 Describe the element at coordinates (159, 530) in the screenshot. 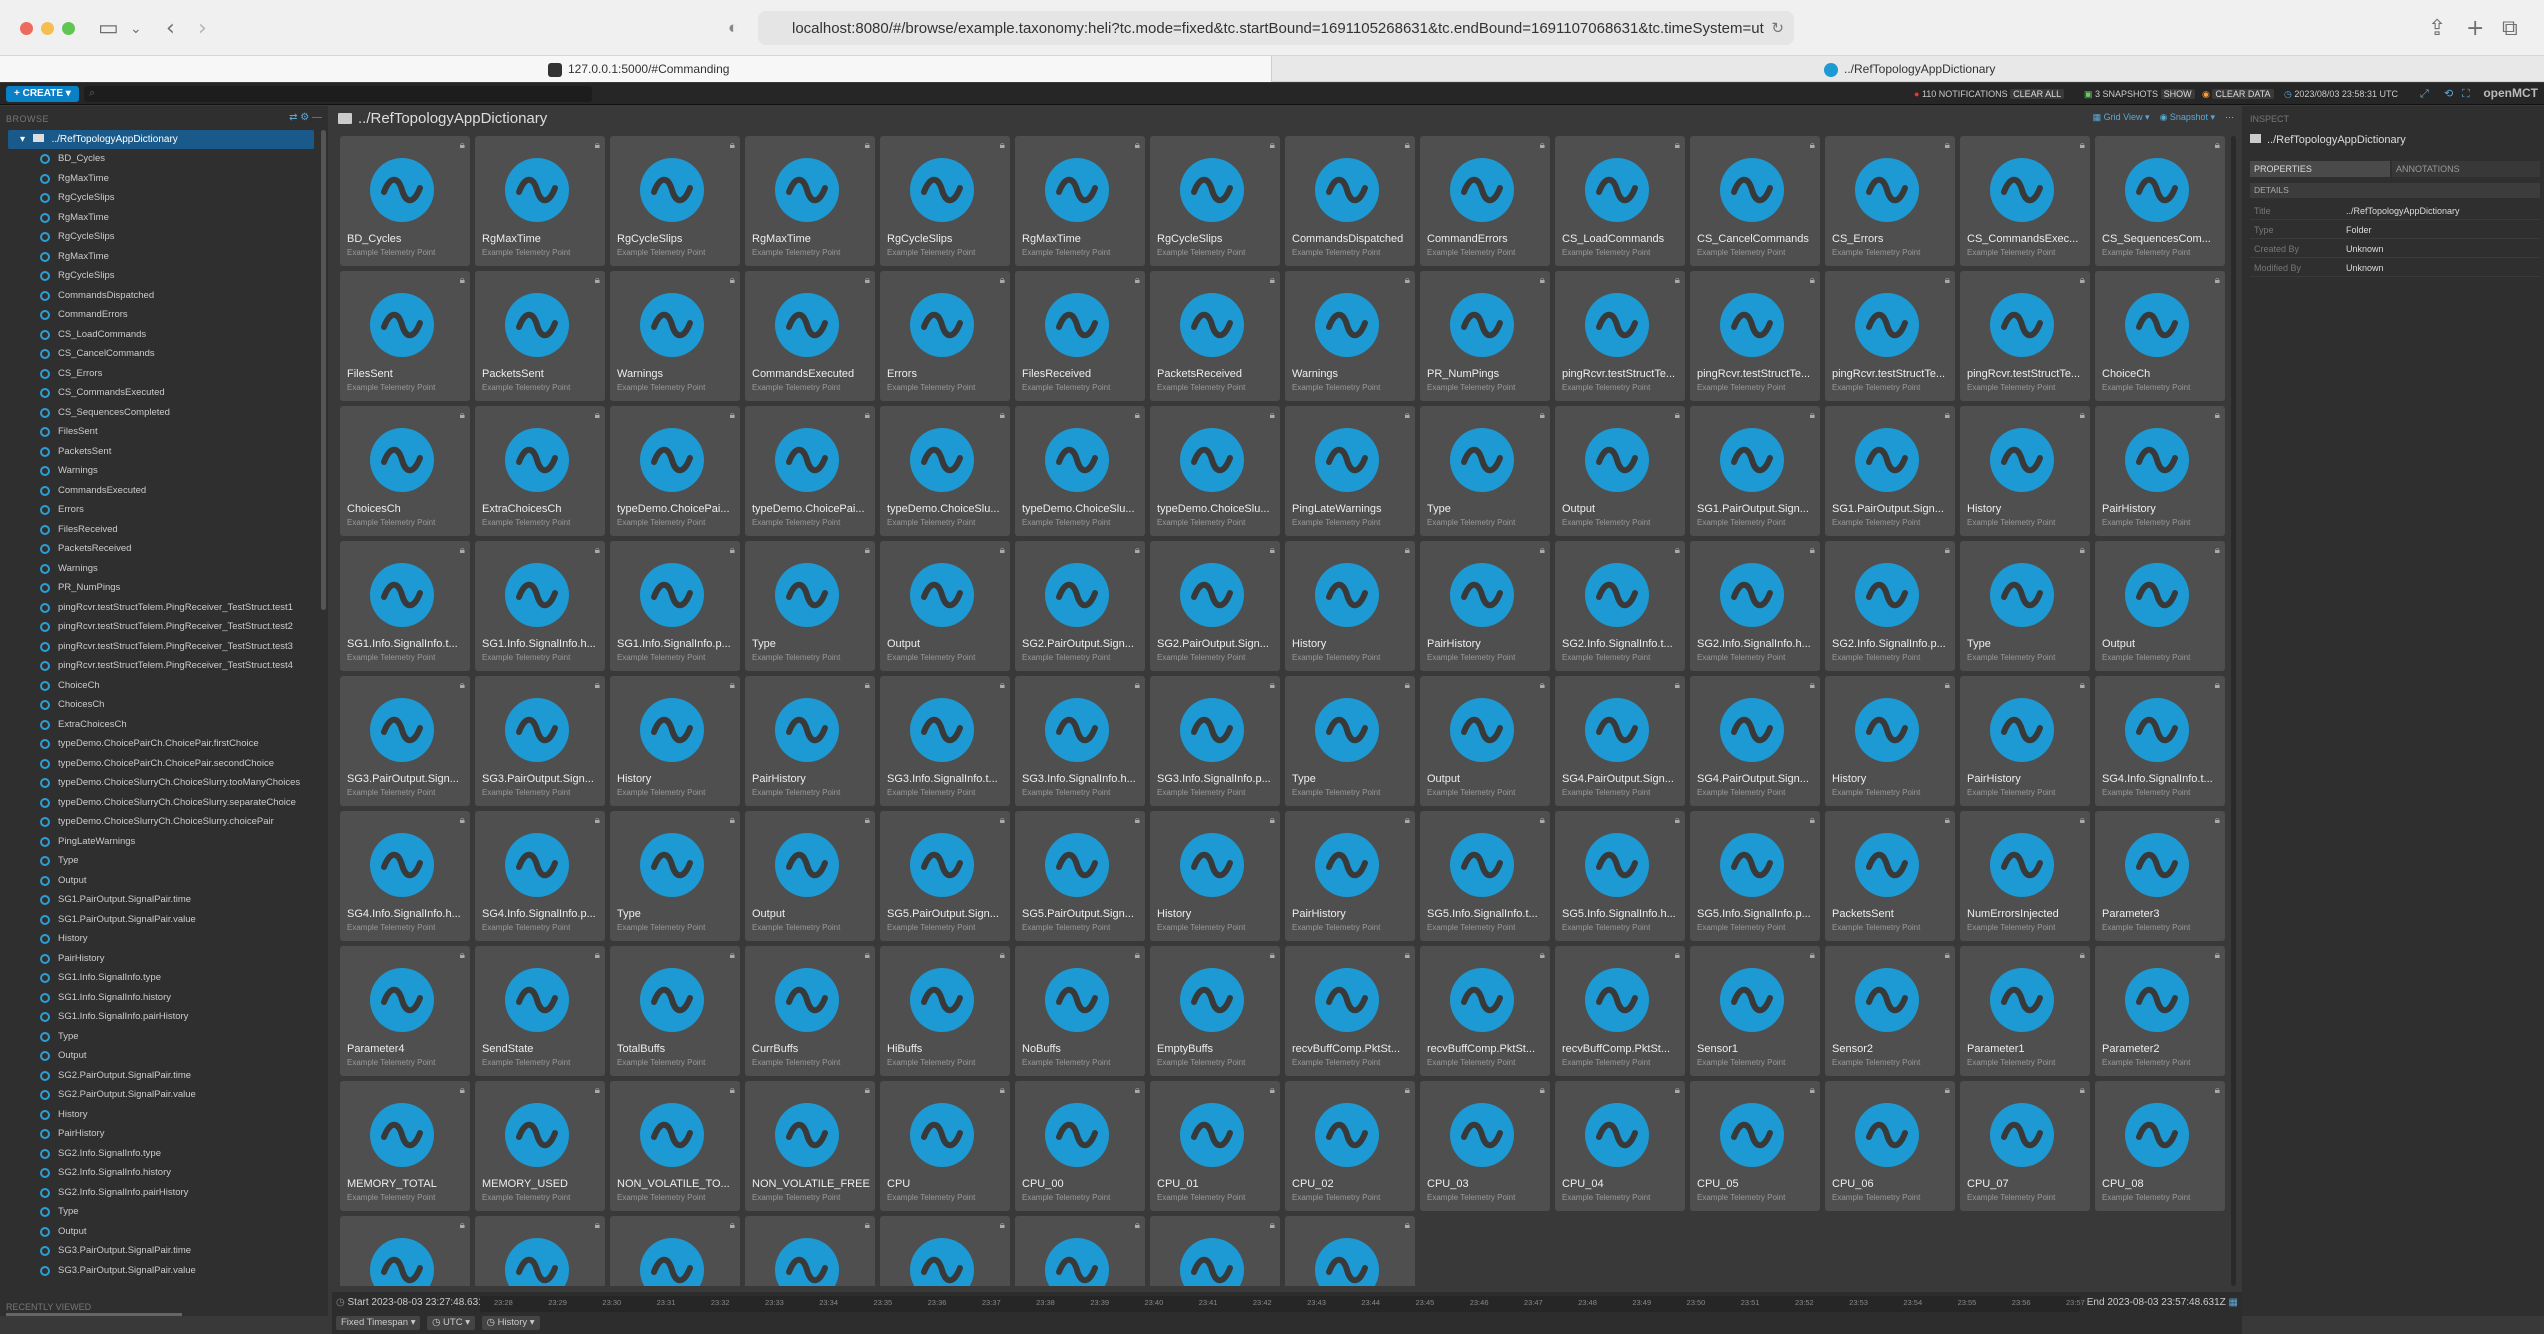

I see `tree-item: FilesReceived` at that location.